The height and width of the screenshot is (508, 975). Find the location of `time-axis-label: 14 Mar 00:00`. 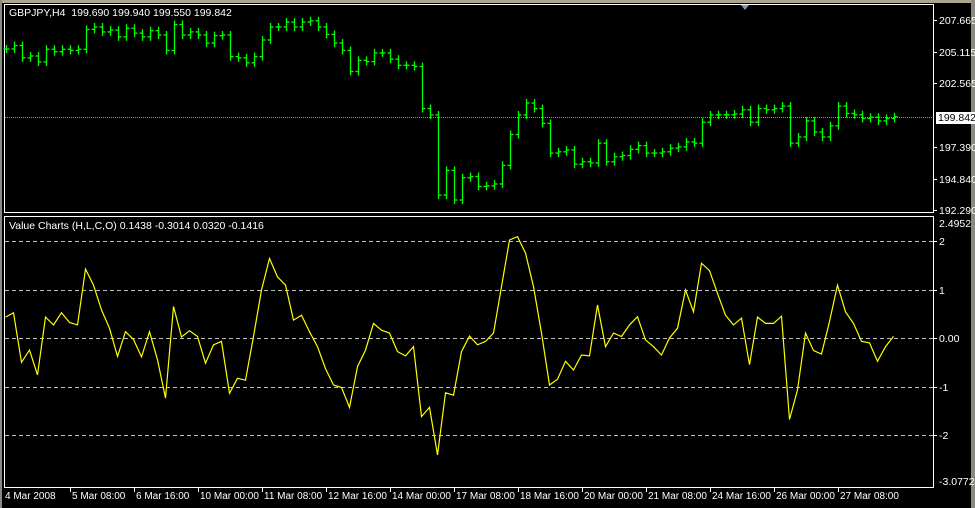

time-axis-label: 14 Mar 00:00 is located at coordinates (421, 496).